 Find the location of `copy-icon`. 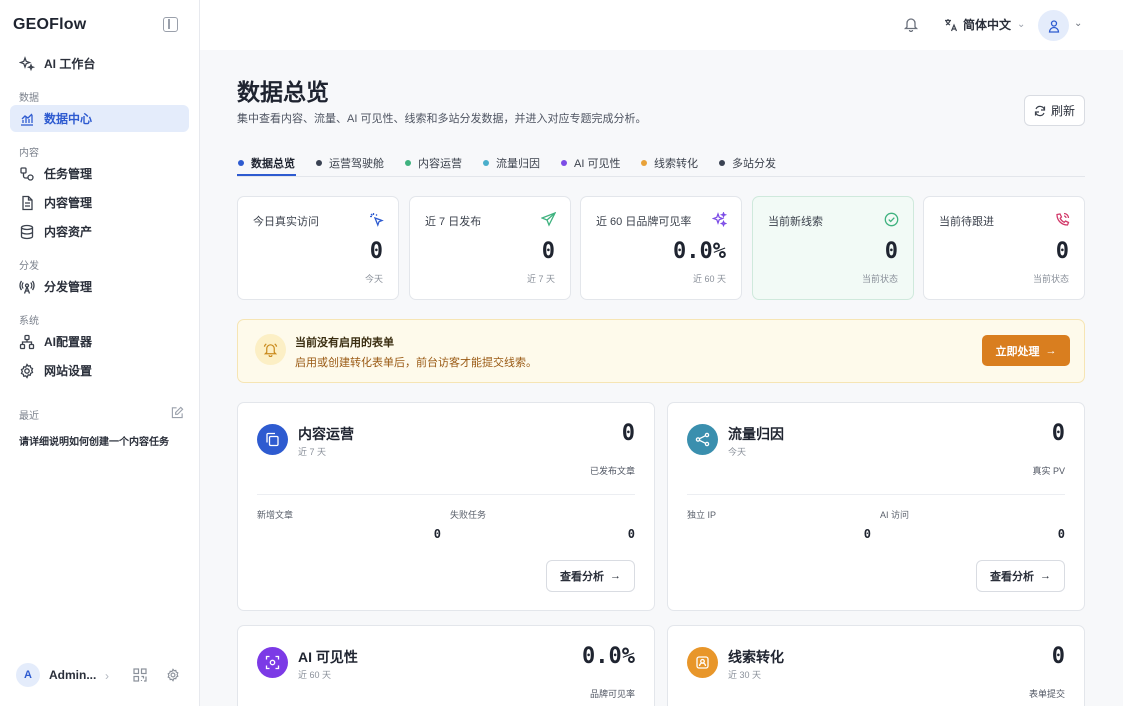

copy-icon is located at coordinates (272, 439).